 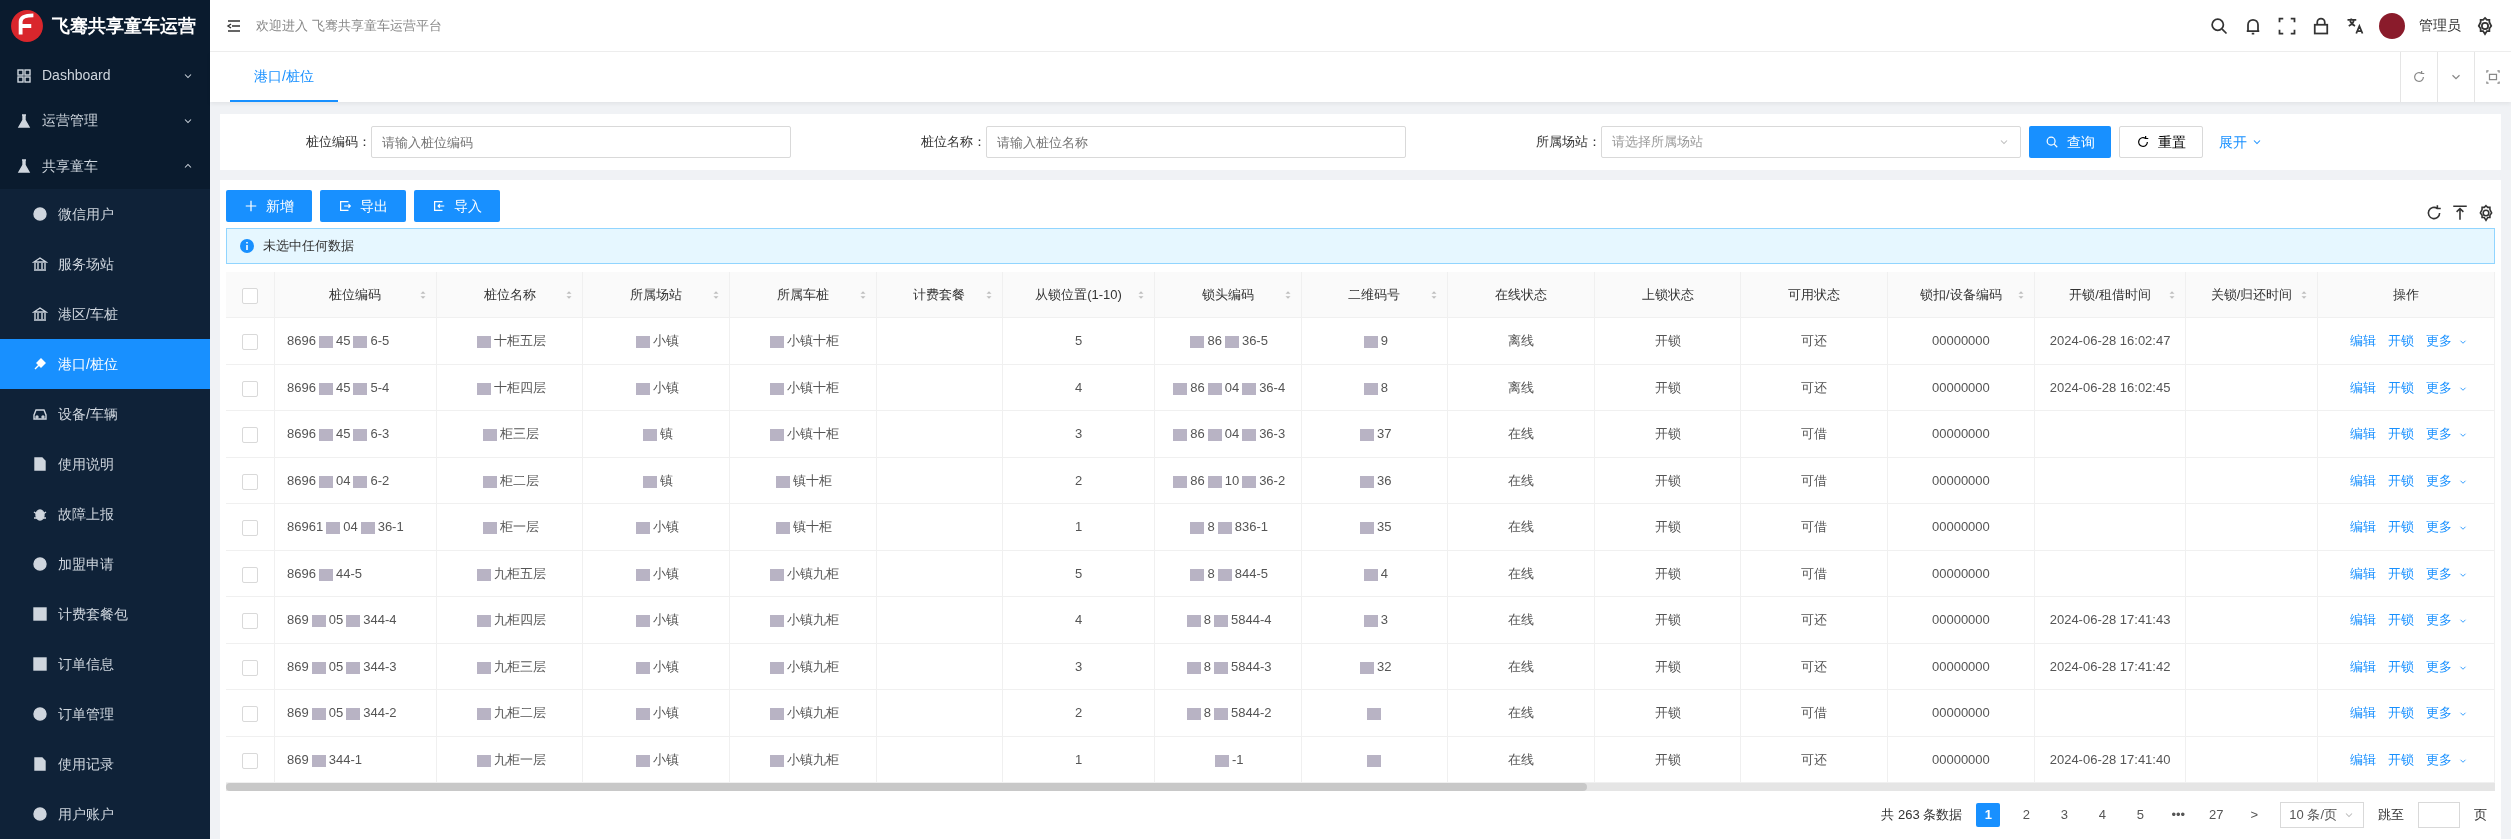 What do you see at coordinates (2064, 815) in the screenshot?
I see `page-link: 3` at bounding box center [2064, 815].